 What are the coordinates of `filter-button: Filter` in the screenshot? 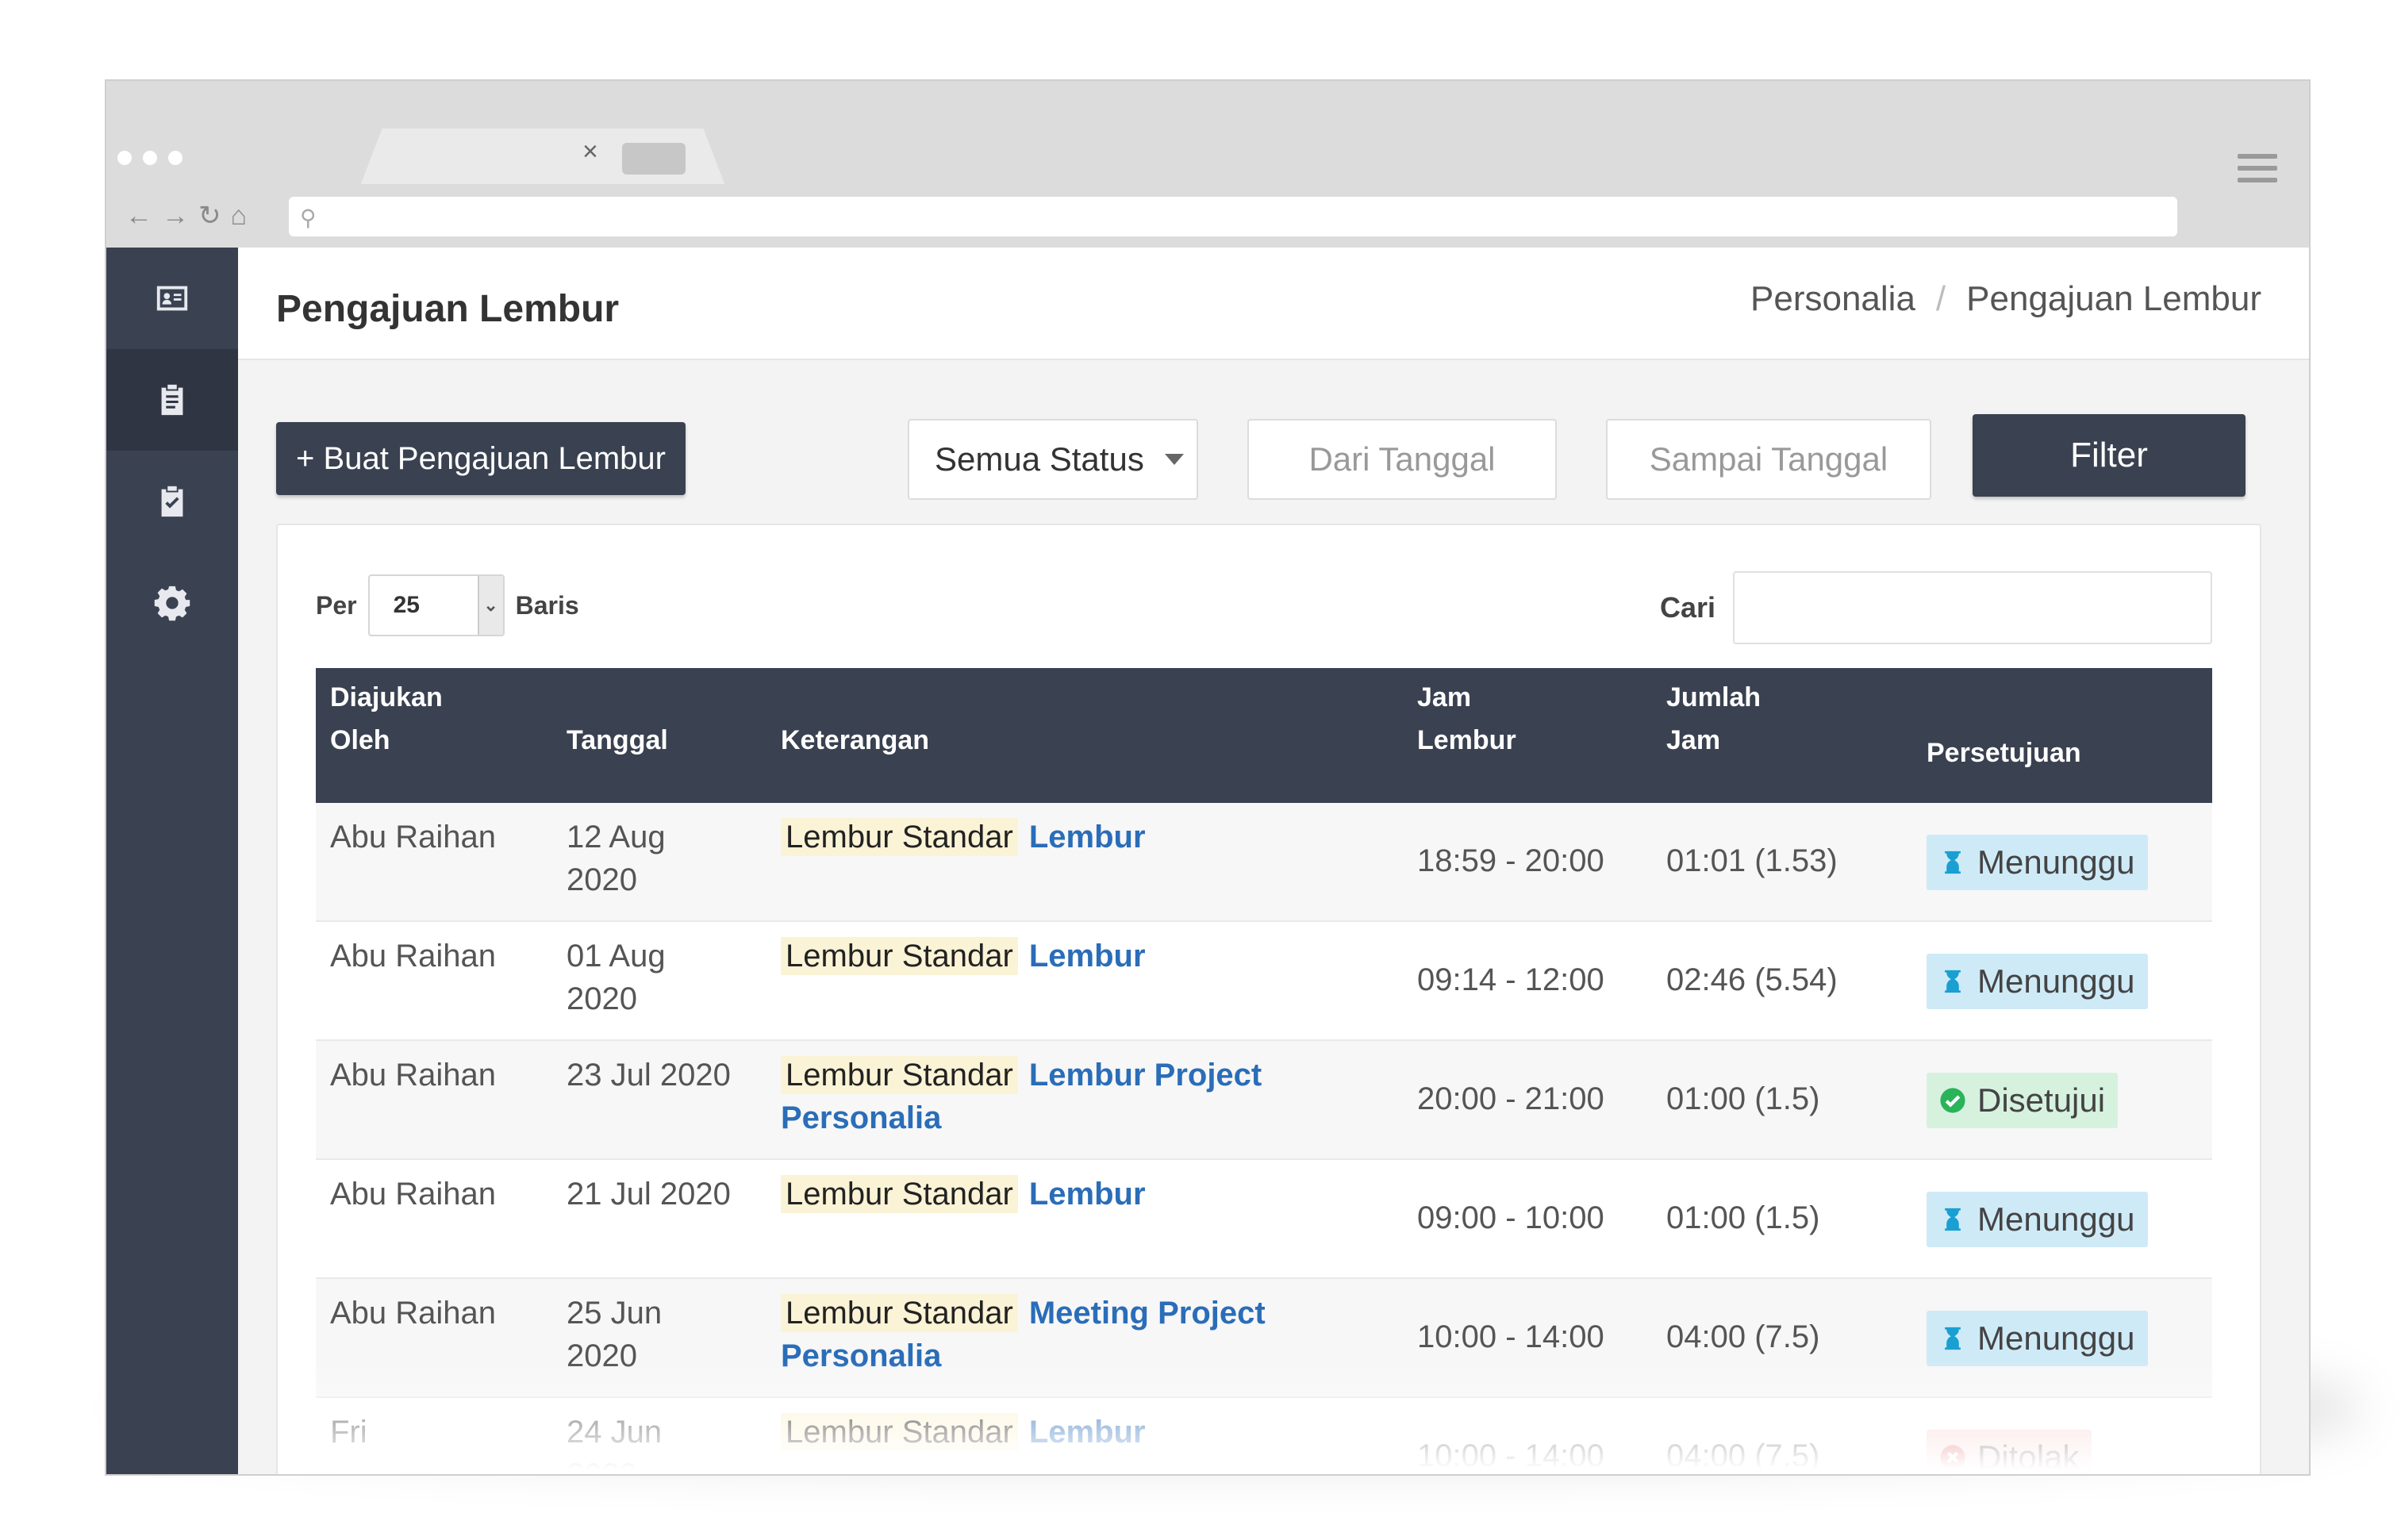 It's located at (2109, 456).